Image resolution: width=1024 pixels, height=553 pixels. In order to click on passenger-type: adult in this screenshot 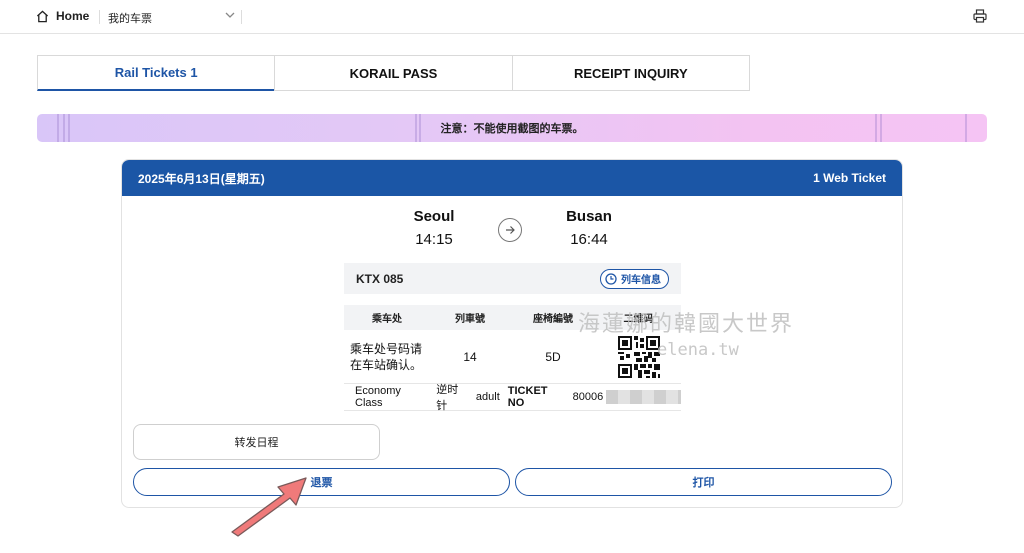, I will do `click(487, 397)`.